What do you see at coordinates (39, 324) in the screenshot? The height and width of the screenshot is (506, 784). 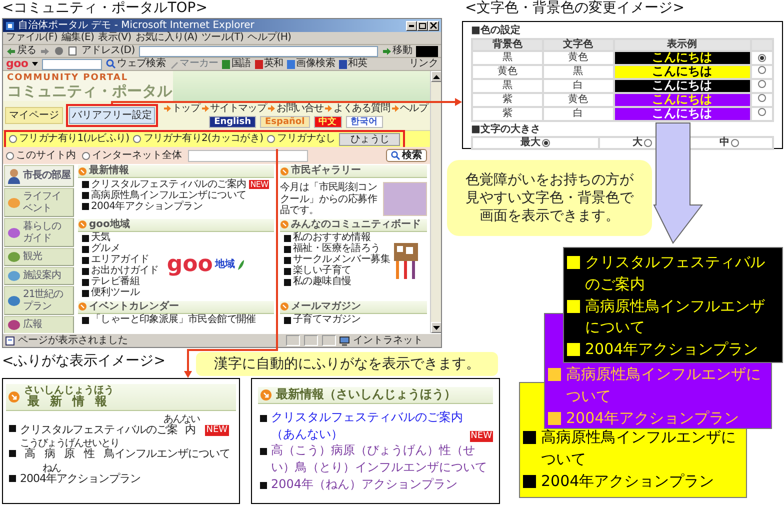 I see `sidebar-item: 広報` at bounding box center [39, 324].